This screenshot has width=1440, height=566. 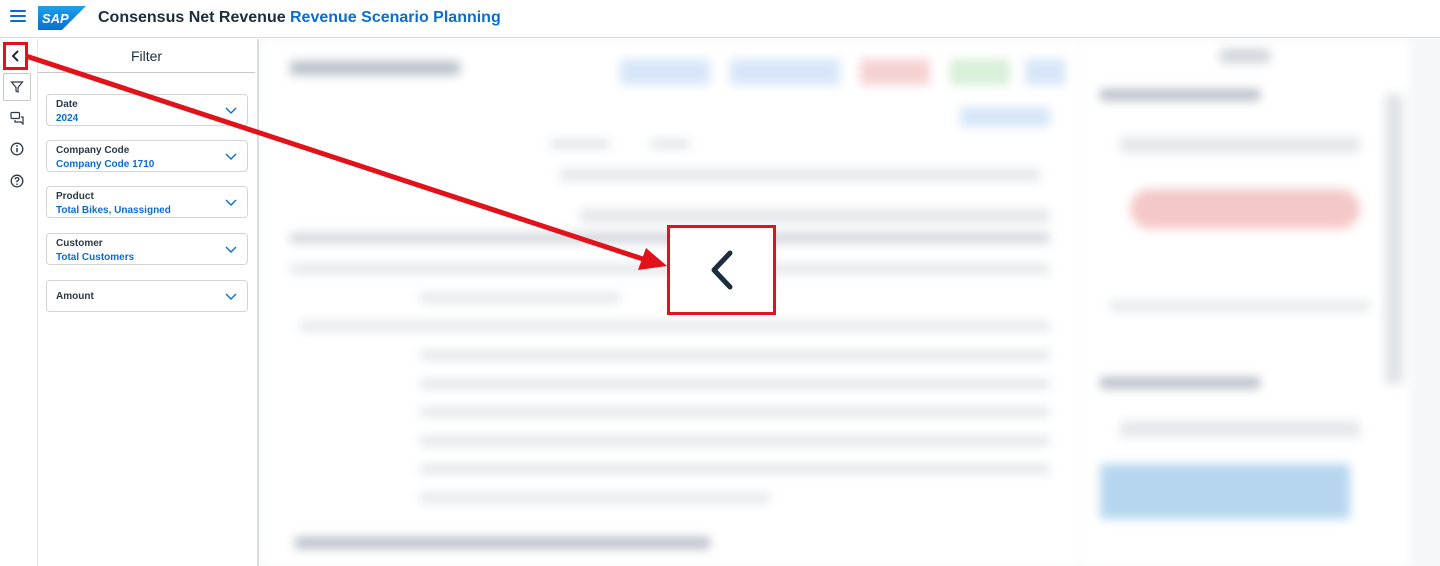 What do you see at coordinates (113, 210) in the screenshot?
I see `field-value: Total Bikes, Unassigned` at bounding box center [113, 210].